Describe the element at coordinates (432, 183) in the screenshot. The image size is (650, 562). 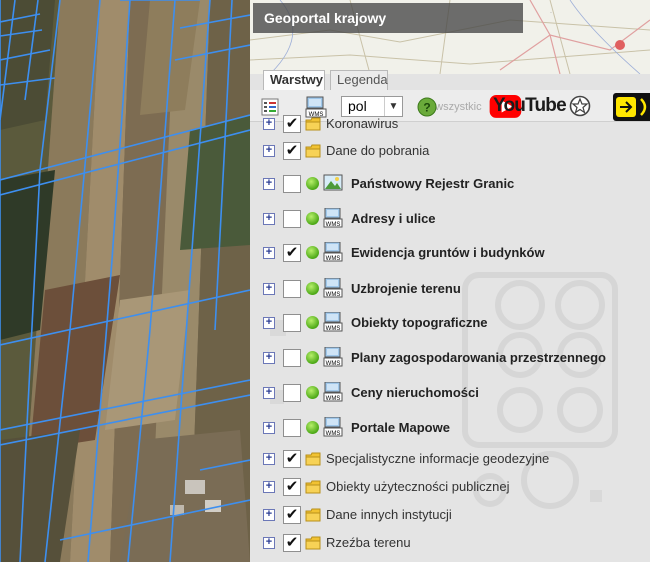
I see `layer-label: Państwowy Rejestr Granic` at that location.